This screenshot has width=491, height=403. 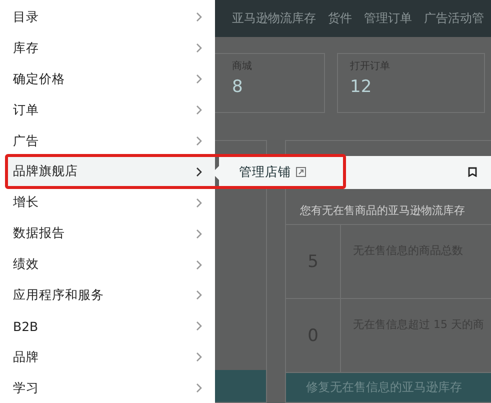 What do you see at coordinates (454, 18) in the screenshot?
I see `nav-link: 广告活动管` at bounding box center [454, 18].